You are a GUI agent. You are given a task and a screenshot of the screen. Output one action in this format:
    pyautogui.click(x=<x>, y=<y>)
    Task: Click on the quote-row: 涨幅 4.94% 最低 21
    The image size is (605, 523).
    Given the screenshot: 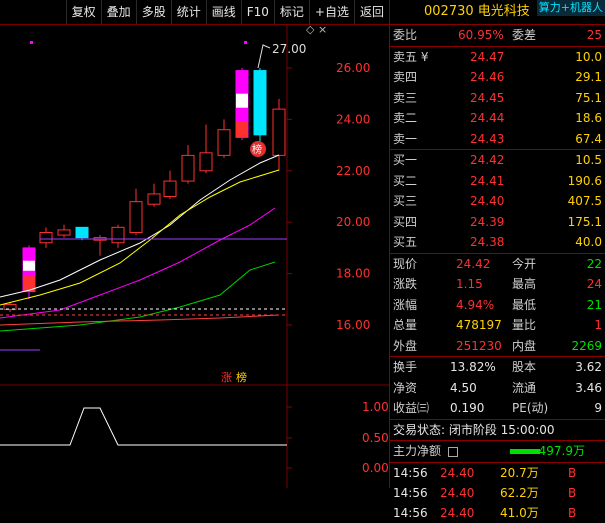 What is the action you would take?
    pyautogui.click(x=497, y=305)
    